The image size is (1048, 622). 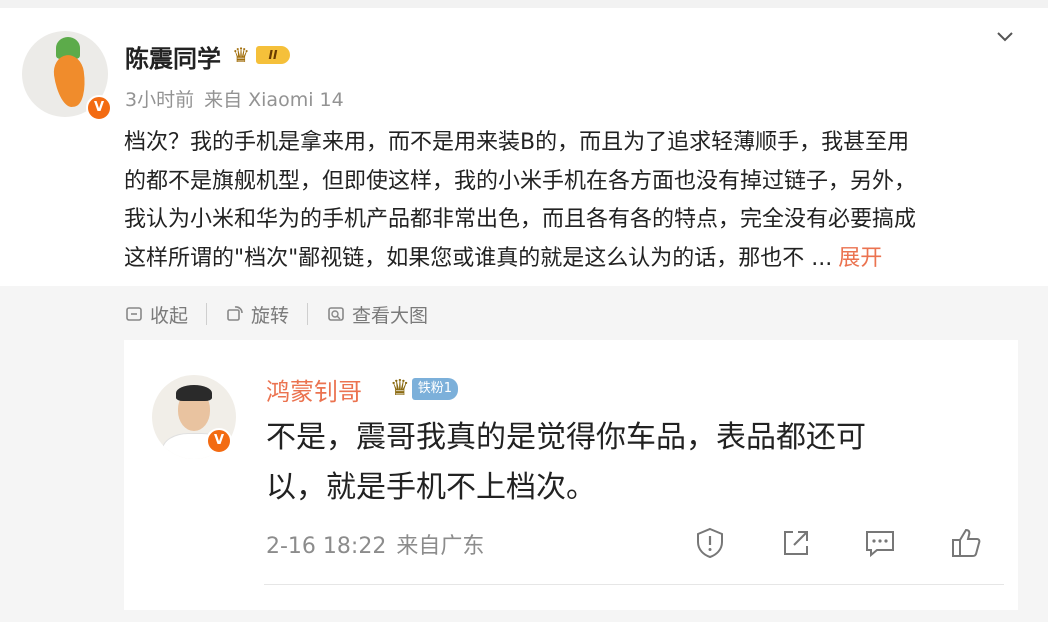 What do you see at coordinates (270, 315) in the screenshot?
I see `rotate-label: 旋转` at bounding box center [270, 315].